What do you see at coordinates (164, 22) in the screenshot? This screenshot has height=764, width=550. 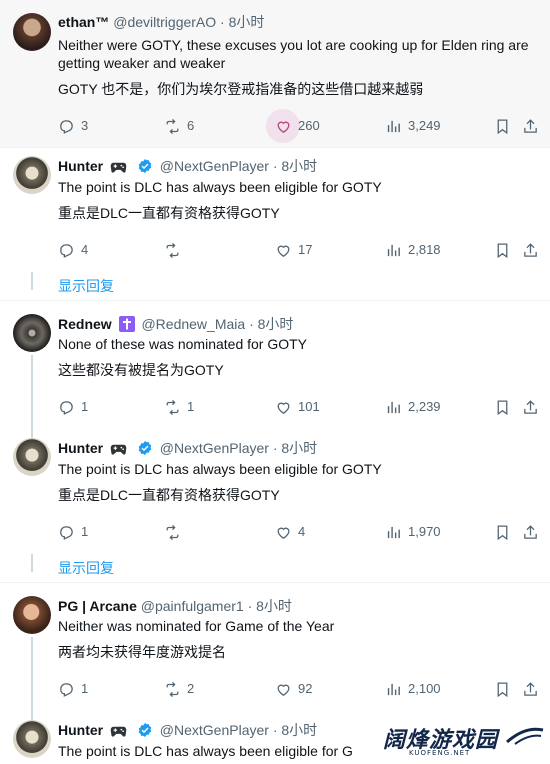 I see `author-handle: @deviltriggerAO` at bounding box center [164, 22].